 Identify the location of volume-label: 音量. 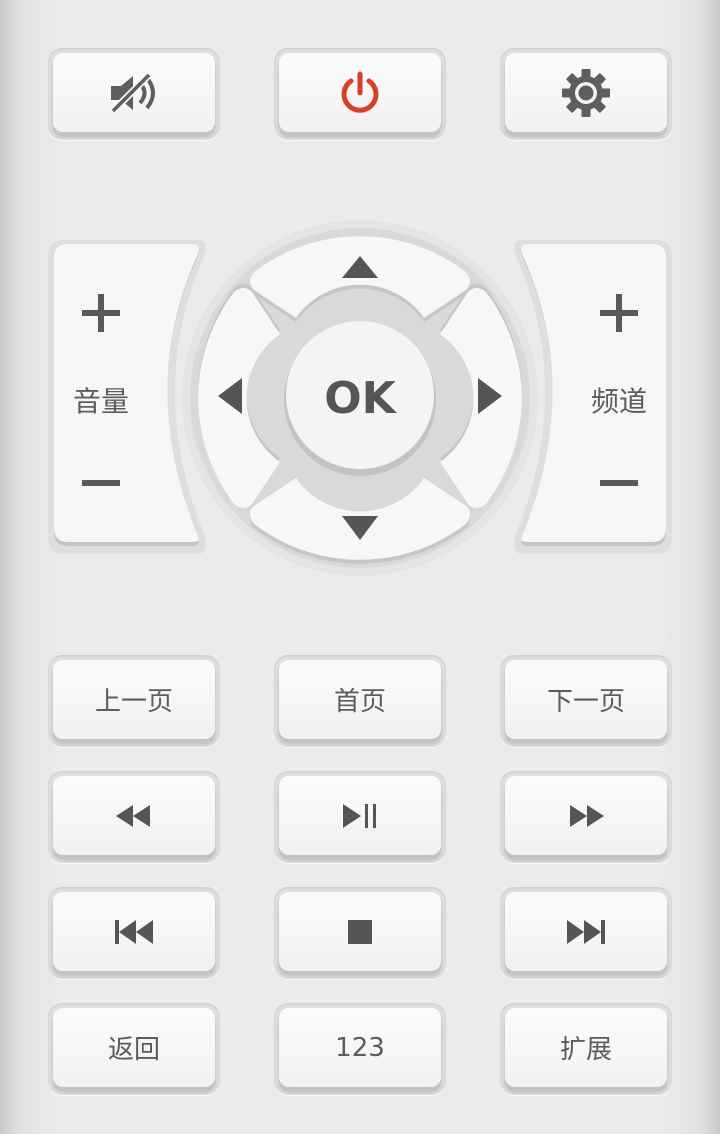
(100, 401).